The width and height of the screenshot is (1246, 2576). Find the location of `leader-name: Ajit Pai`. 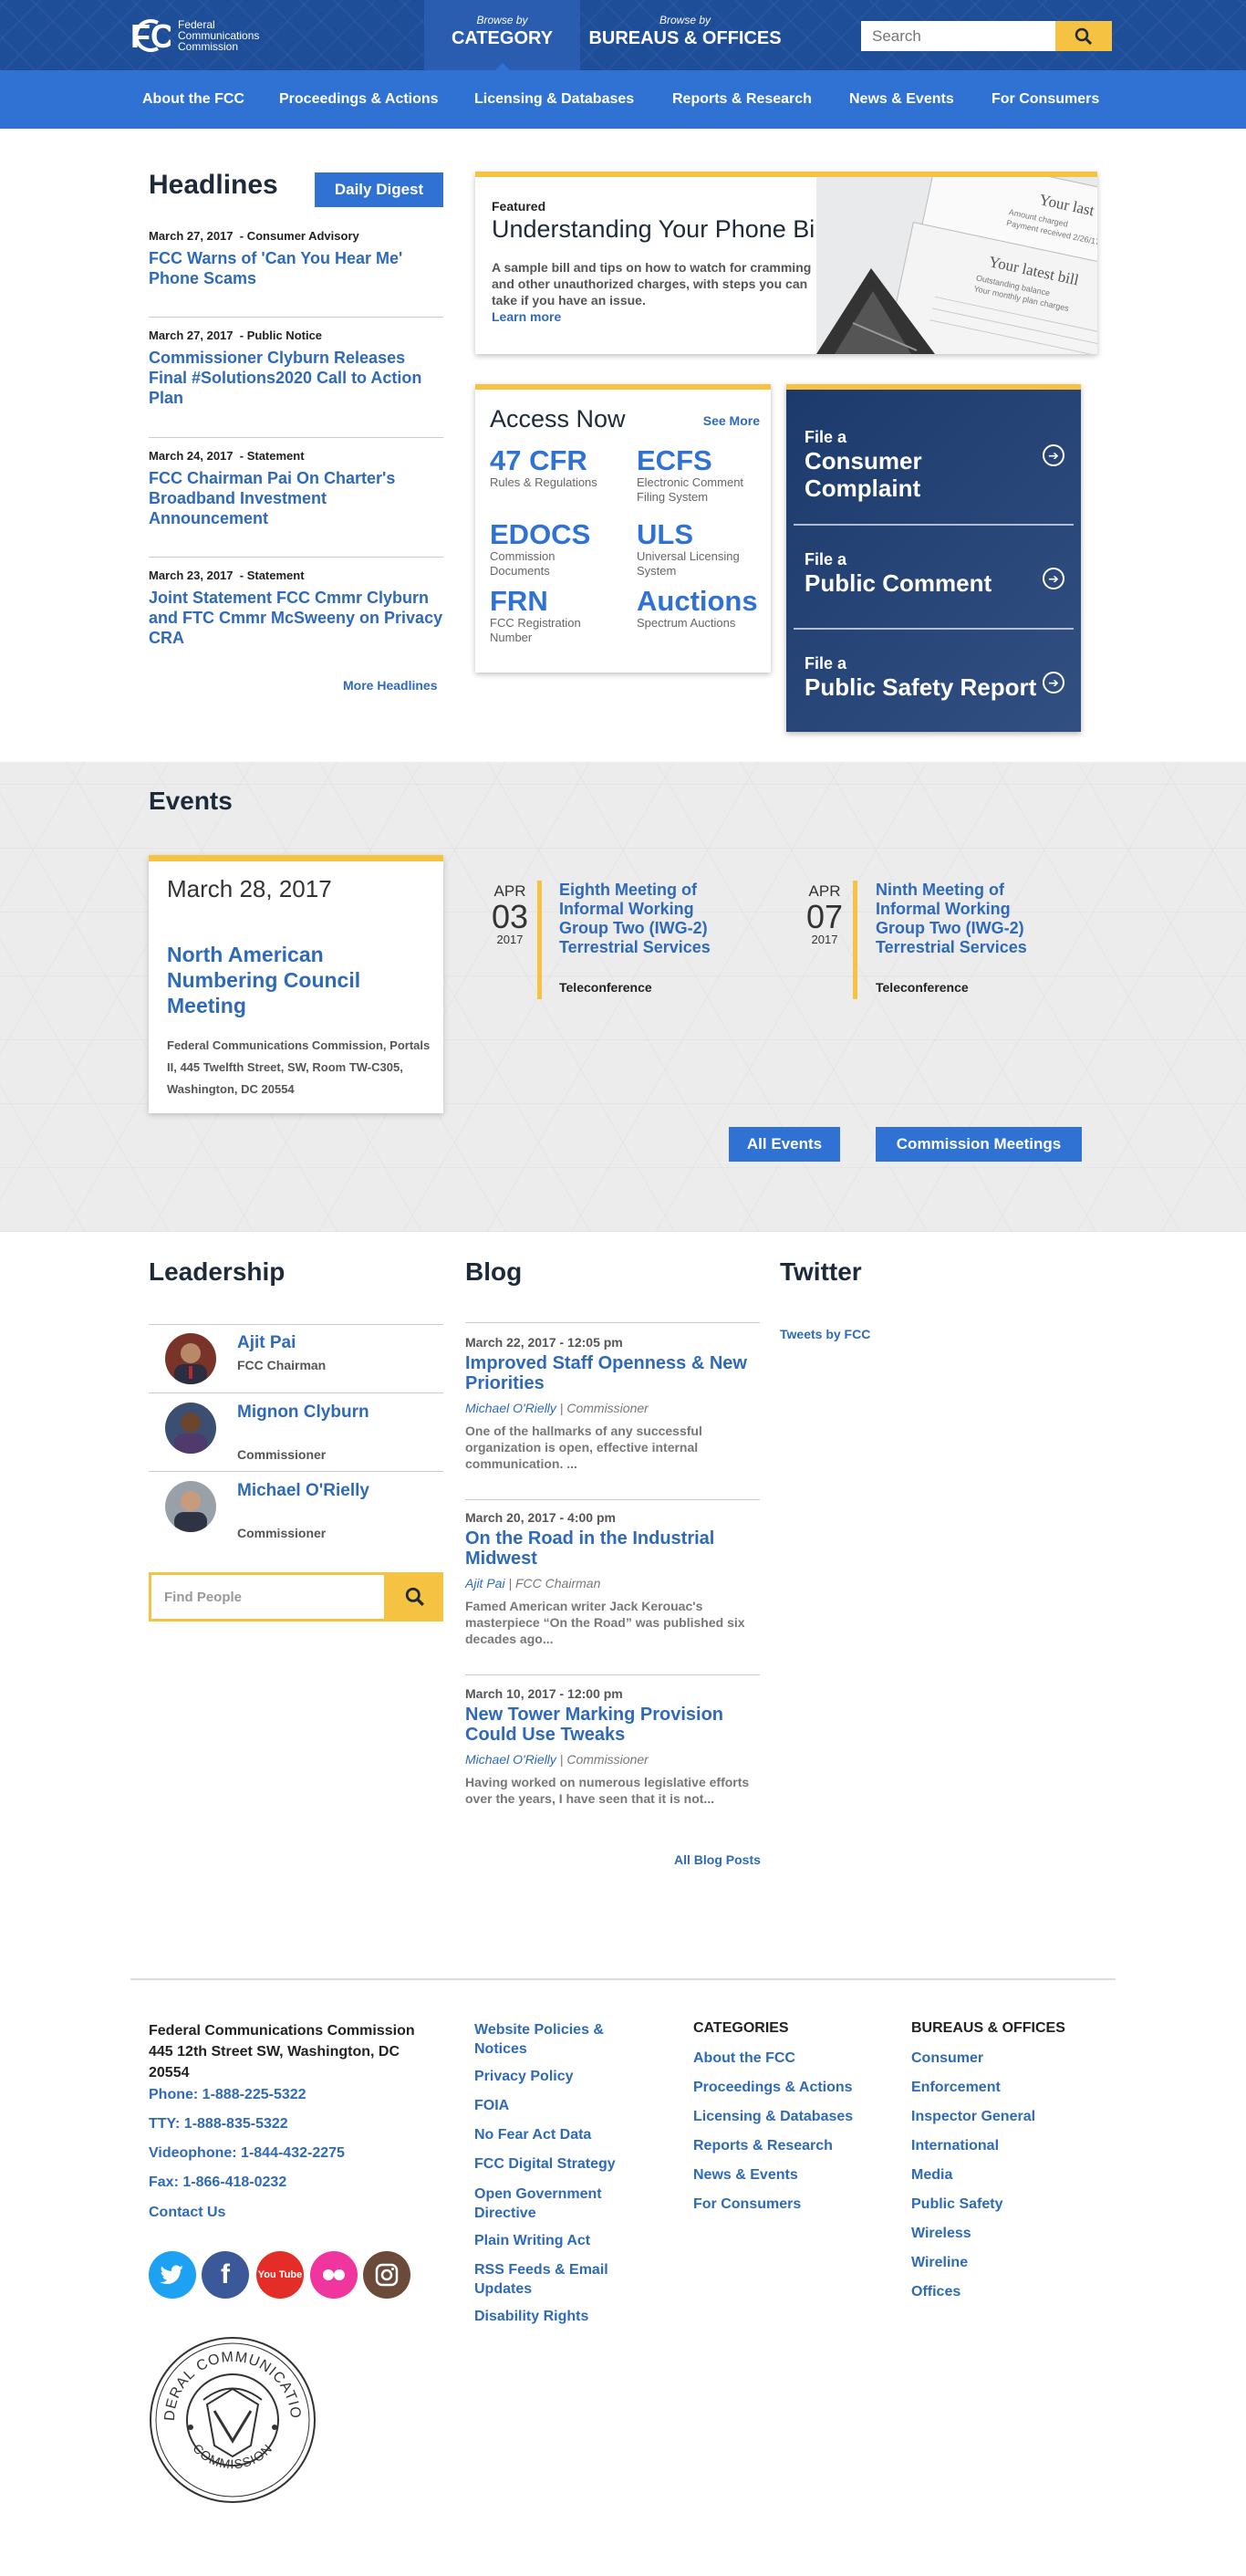

leader-name: Ajit Pai is located at coordinates (266, 1343).